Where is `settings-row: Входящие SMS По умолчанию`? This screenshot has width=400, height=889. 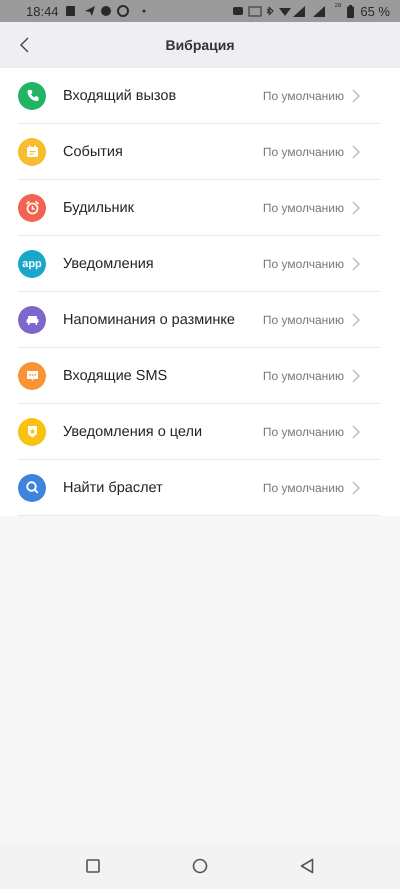
settings-row: Входящие SMS По умолчанию is located at coordinates (199, 376).